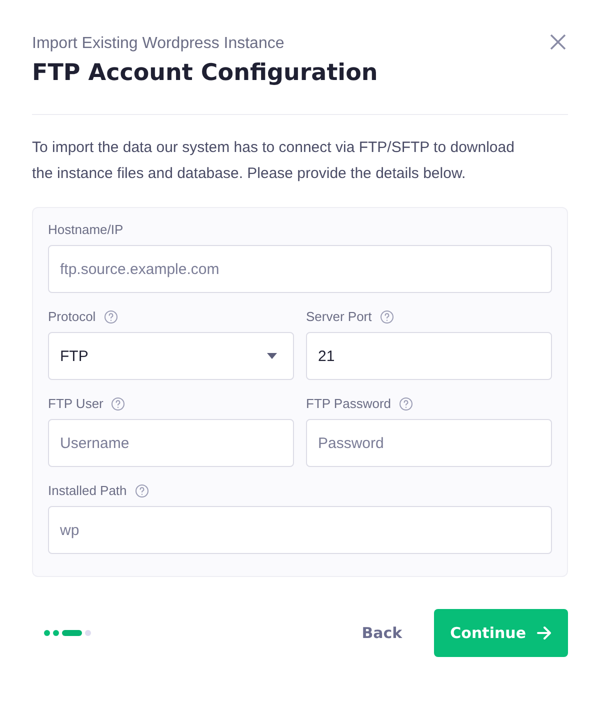  What do you see at coordinates (87, 490) in the screenshot?
I see `field-label: Installed Path` at bounding box center [87, 490].